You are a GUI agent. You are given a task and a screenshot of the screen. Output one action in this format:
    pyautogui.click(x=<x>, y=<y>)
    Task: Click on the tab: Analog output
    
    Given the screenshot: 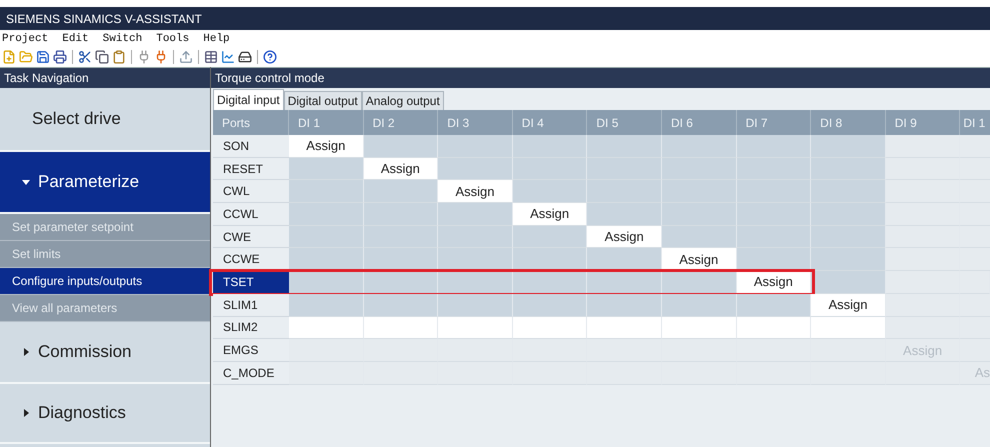 What is the action you would take?
    pyautogui.click(x=403, y=100)
    